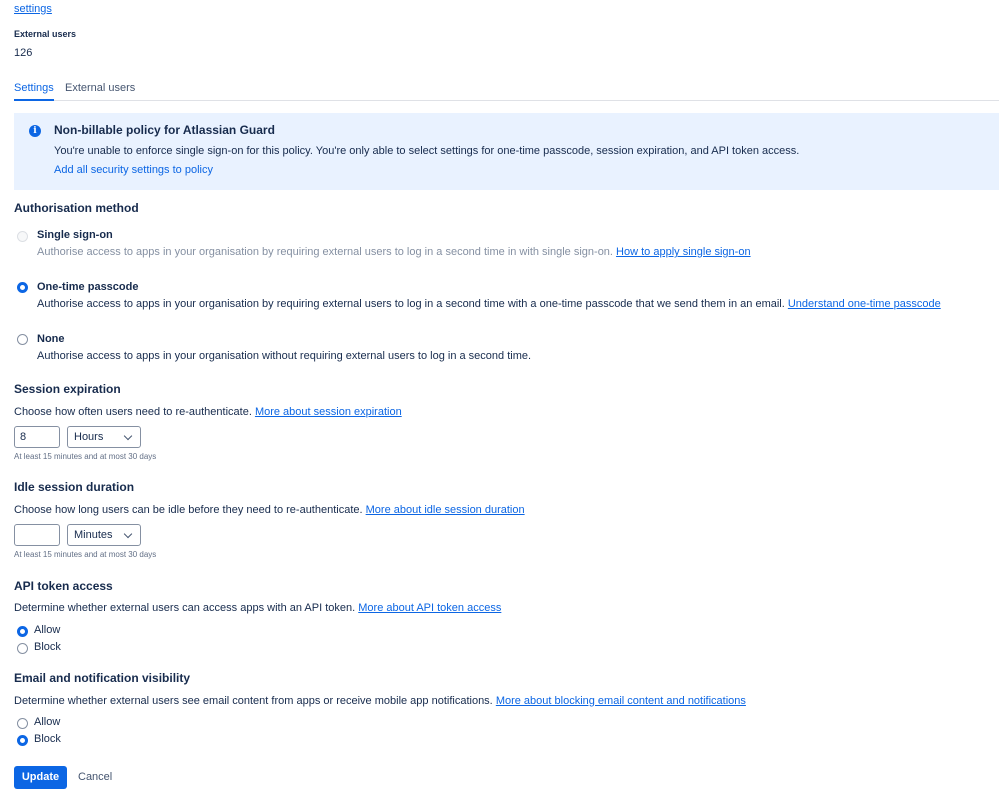 The width and height of the screenshot is (999, 811). Describe the element at coordinates (47, 647) in the screenshot. I see `api-block-label: Block` at that location.